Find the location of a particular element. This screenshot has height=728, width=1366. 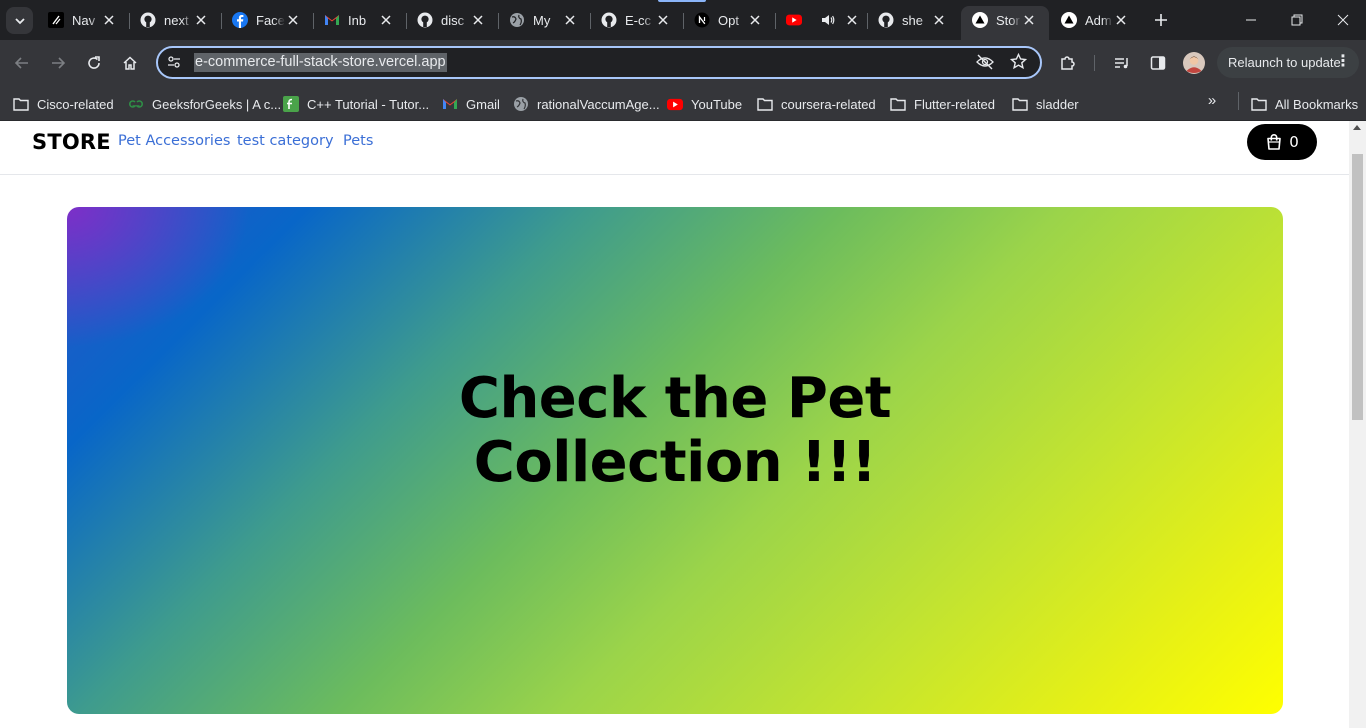

back-button is located at coordinates (22, 63).